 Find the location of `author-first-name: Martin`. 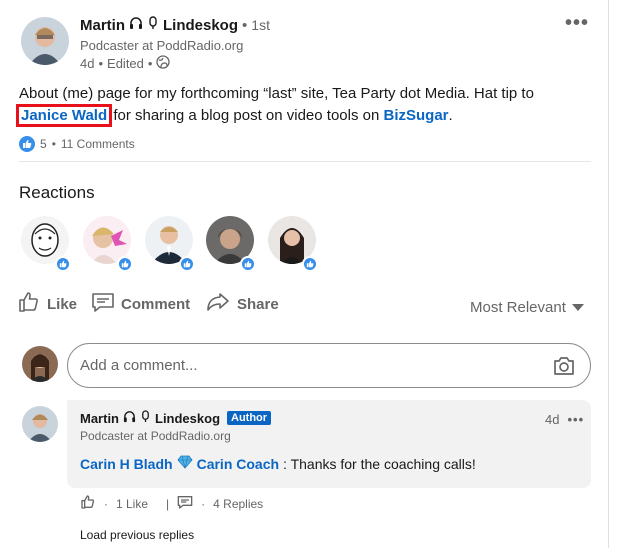

author-first-name: Martin is located at coordinates (102, 25).